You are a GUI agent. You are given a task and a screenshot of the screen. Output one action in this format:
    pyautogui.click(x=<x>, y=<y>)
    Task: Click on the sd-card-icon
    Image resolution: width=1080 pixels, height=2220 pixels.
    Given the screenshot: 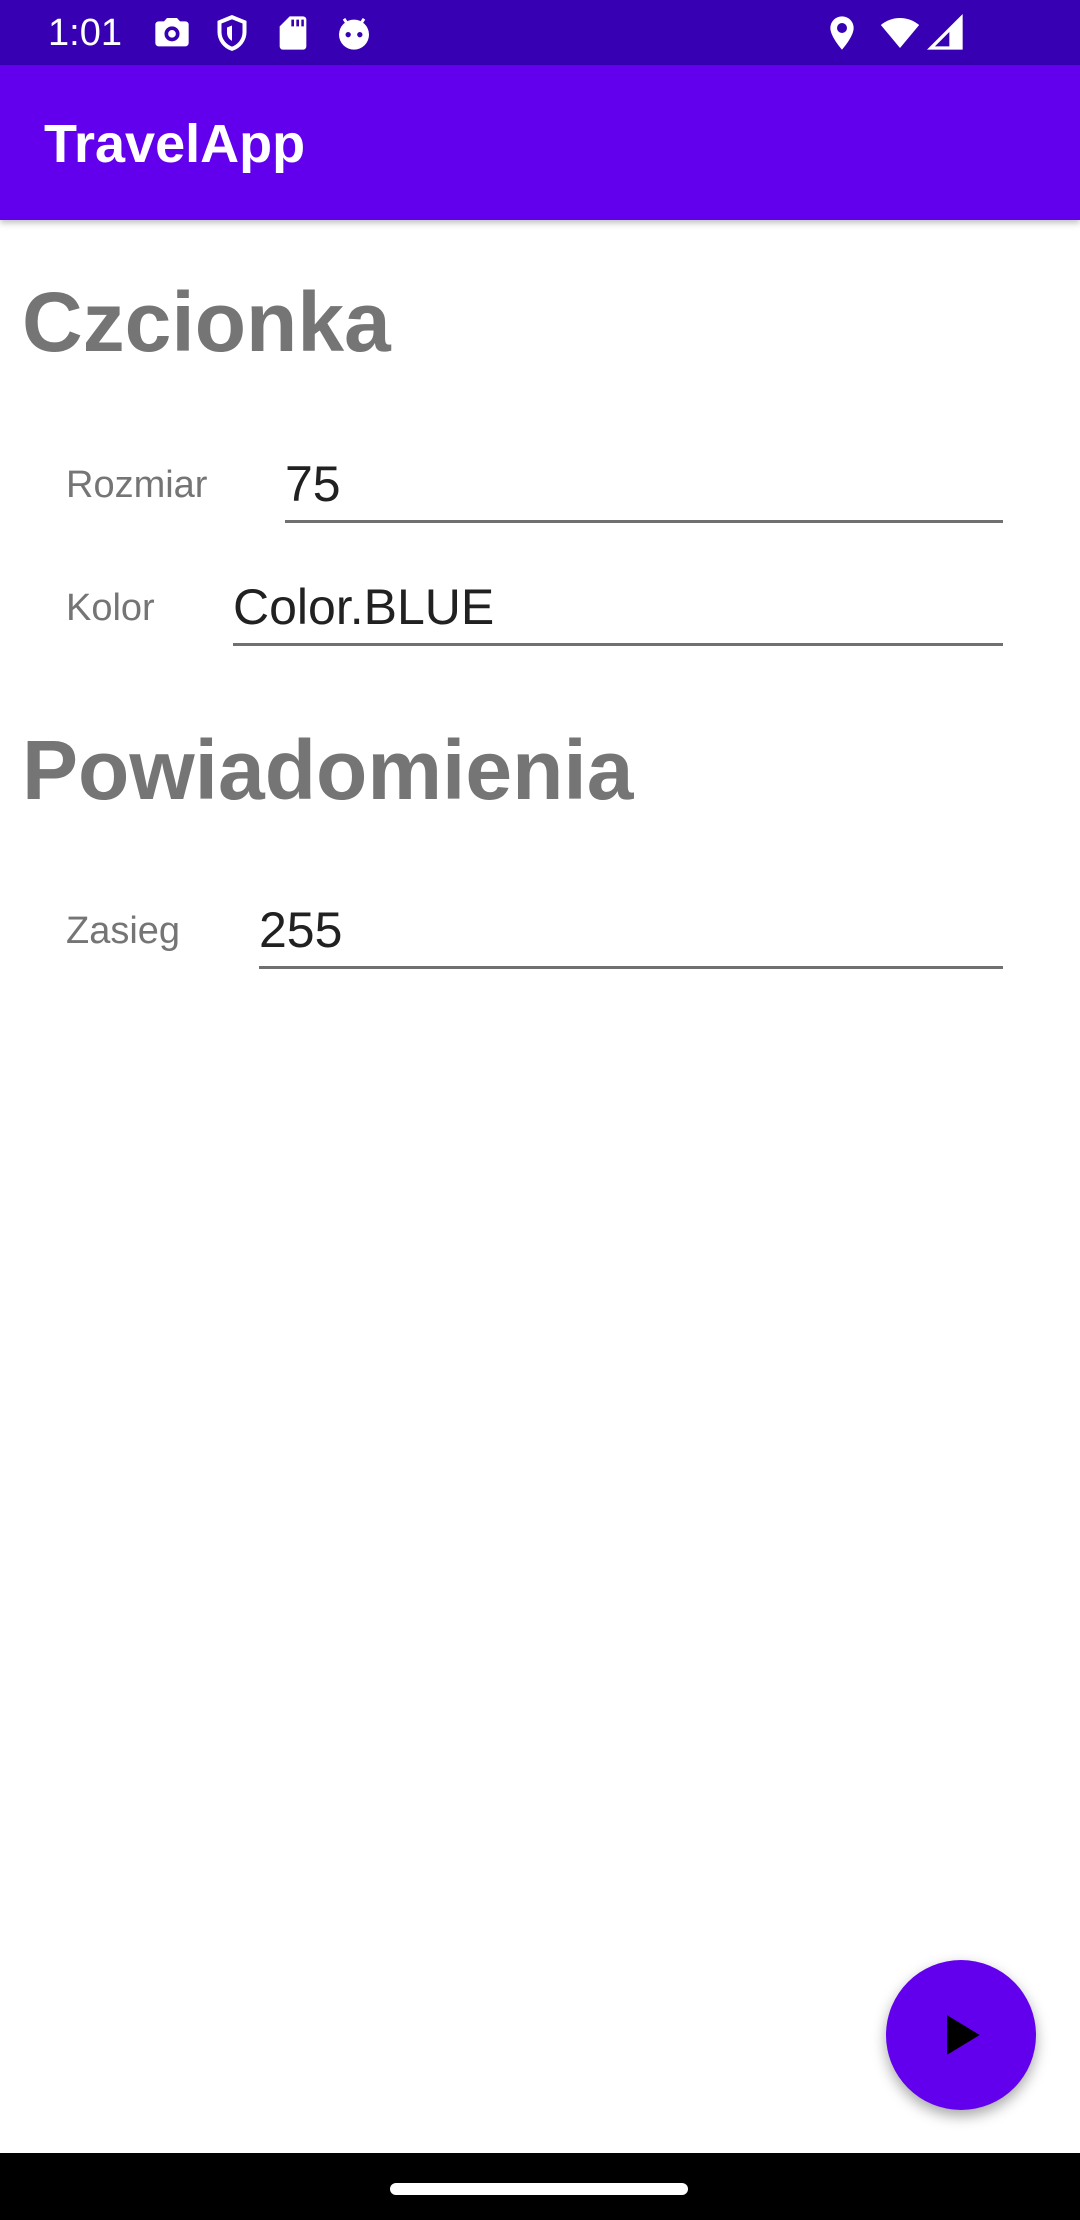 What is the action you would take?
    pyautogui.click(x=293, y=33)
    